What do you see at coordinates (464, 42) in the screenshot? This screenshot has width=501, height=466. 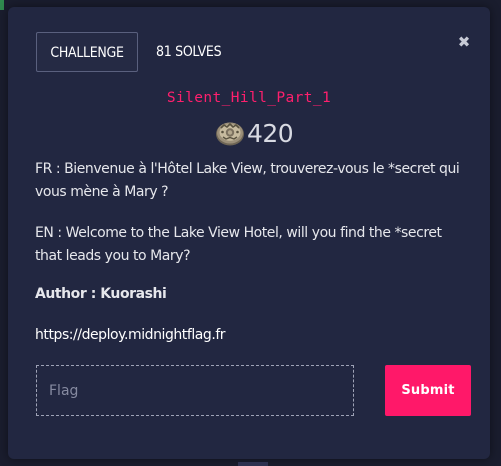 I see `close-icon: ✖` at bounding box center [464, 42].